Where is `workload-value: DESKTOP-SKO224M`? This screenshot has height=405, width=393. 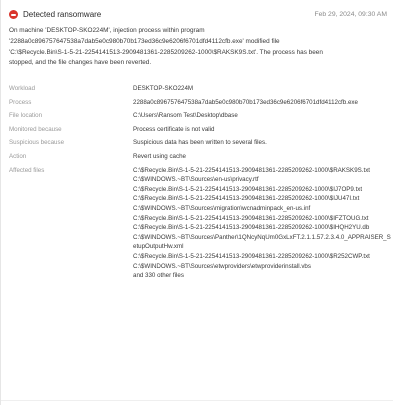
workload-value: DESKTOP-SKO224M is located at coordinates (263, 89).